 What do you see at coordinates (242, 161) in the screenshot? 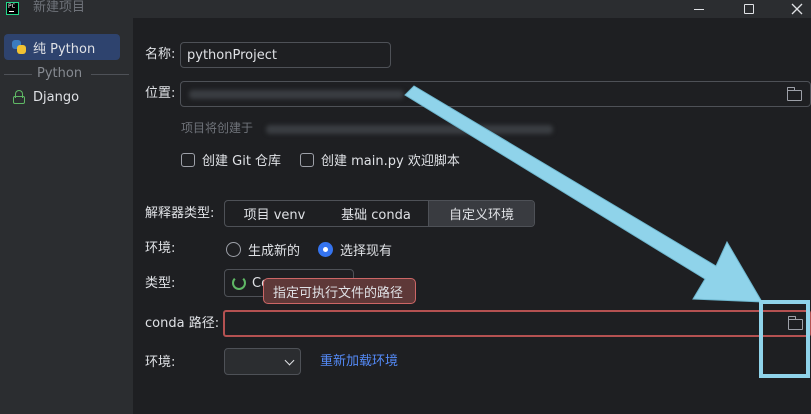
I see `git-checkbox-label: 创建 Git 仓库` at bounding box center [242, 161].